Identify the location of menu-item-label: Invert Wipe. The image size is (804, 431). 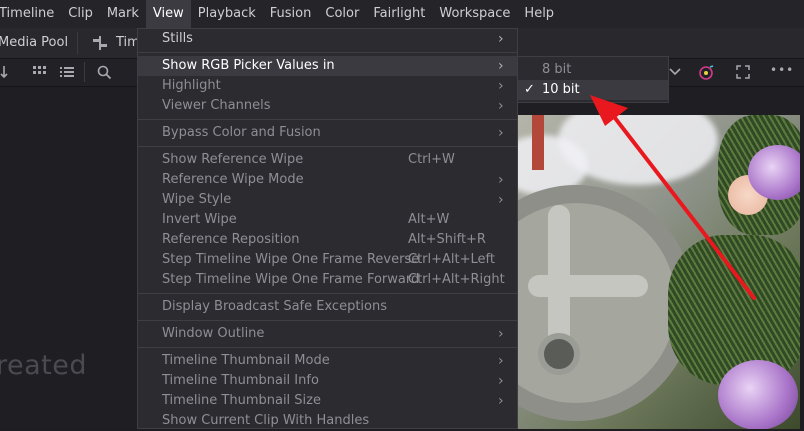
(199, 219).